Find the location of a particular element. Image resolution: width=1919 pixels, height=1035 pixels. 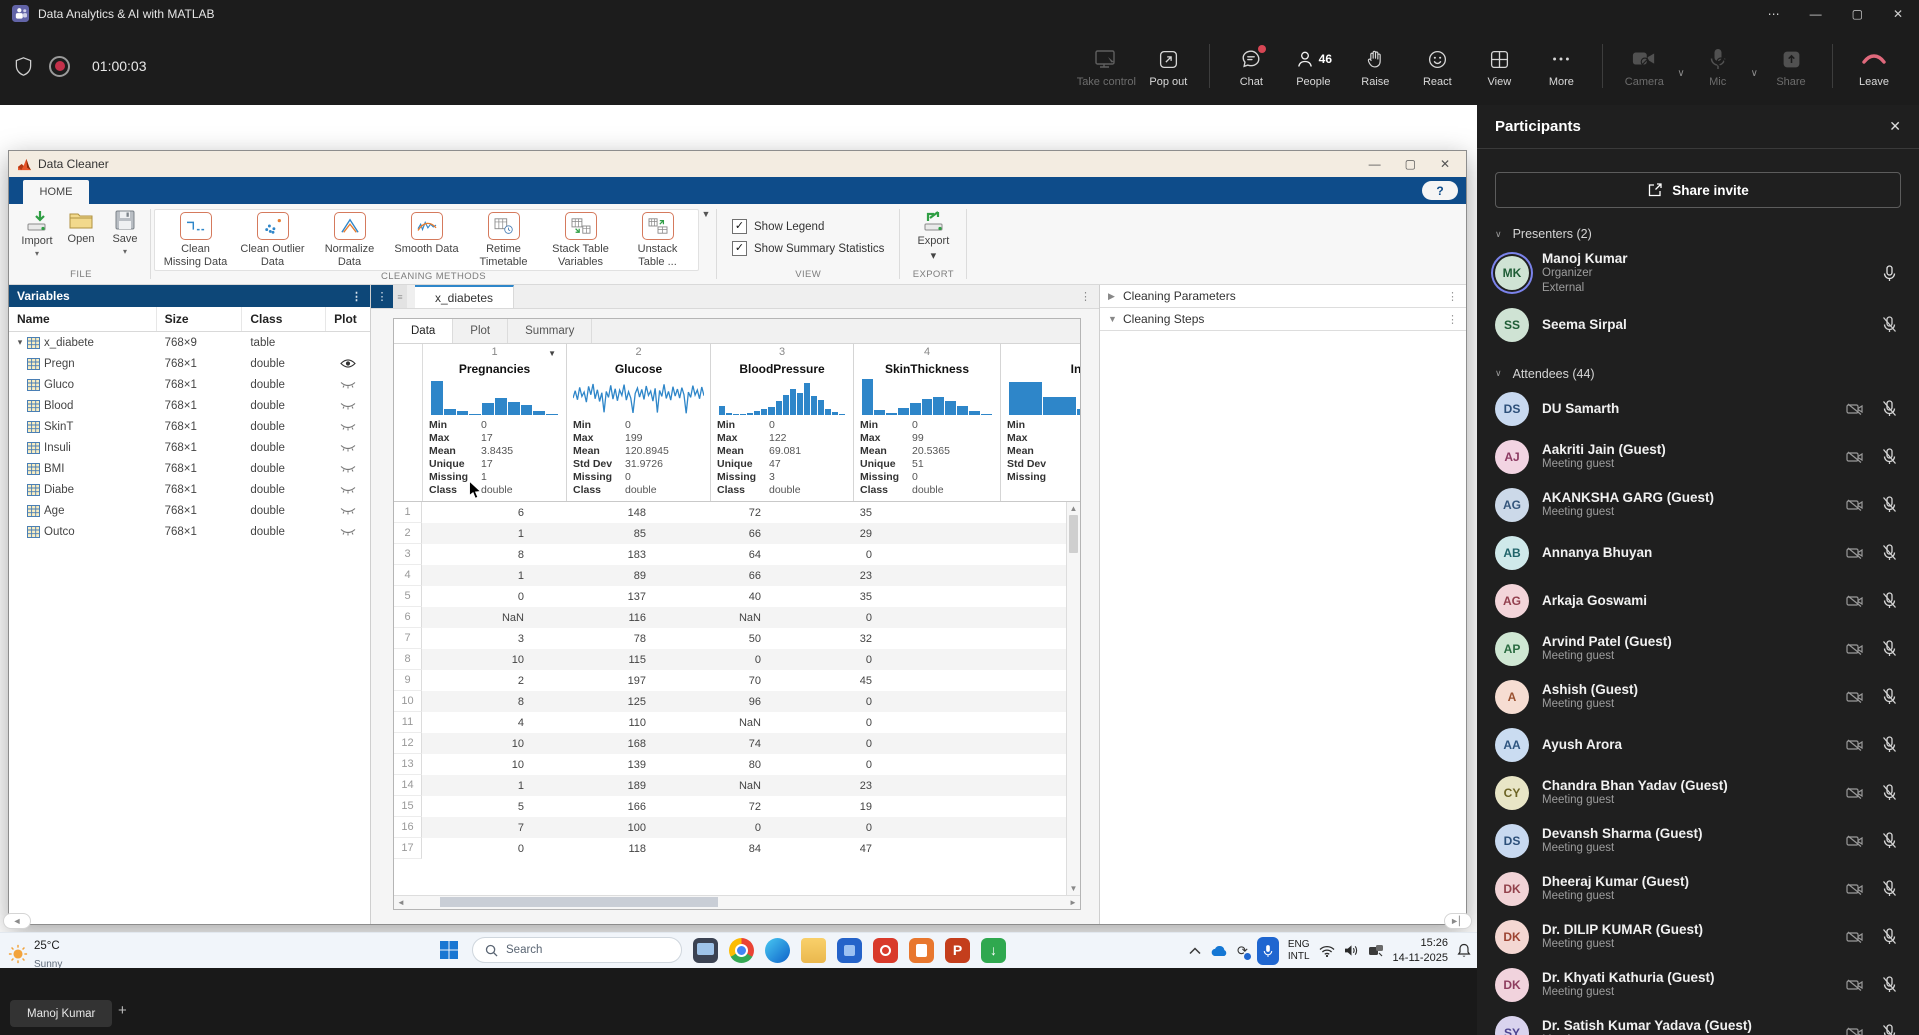

document-menu-icon: ⋮ is located at coordinates (1089, 296).